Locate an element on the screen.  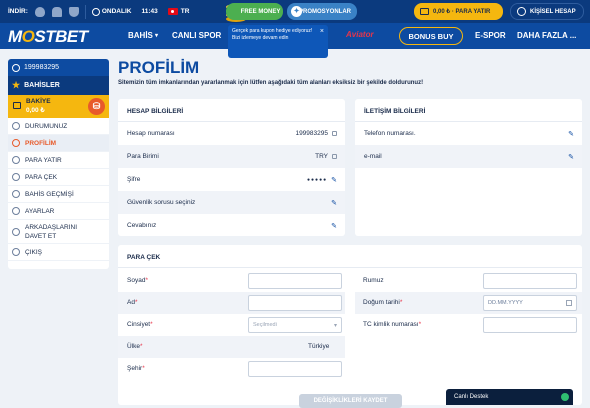
turkey-flag-icon is located at coordinates (172, 11).